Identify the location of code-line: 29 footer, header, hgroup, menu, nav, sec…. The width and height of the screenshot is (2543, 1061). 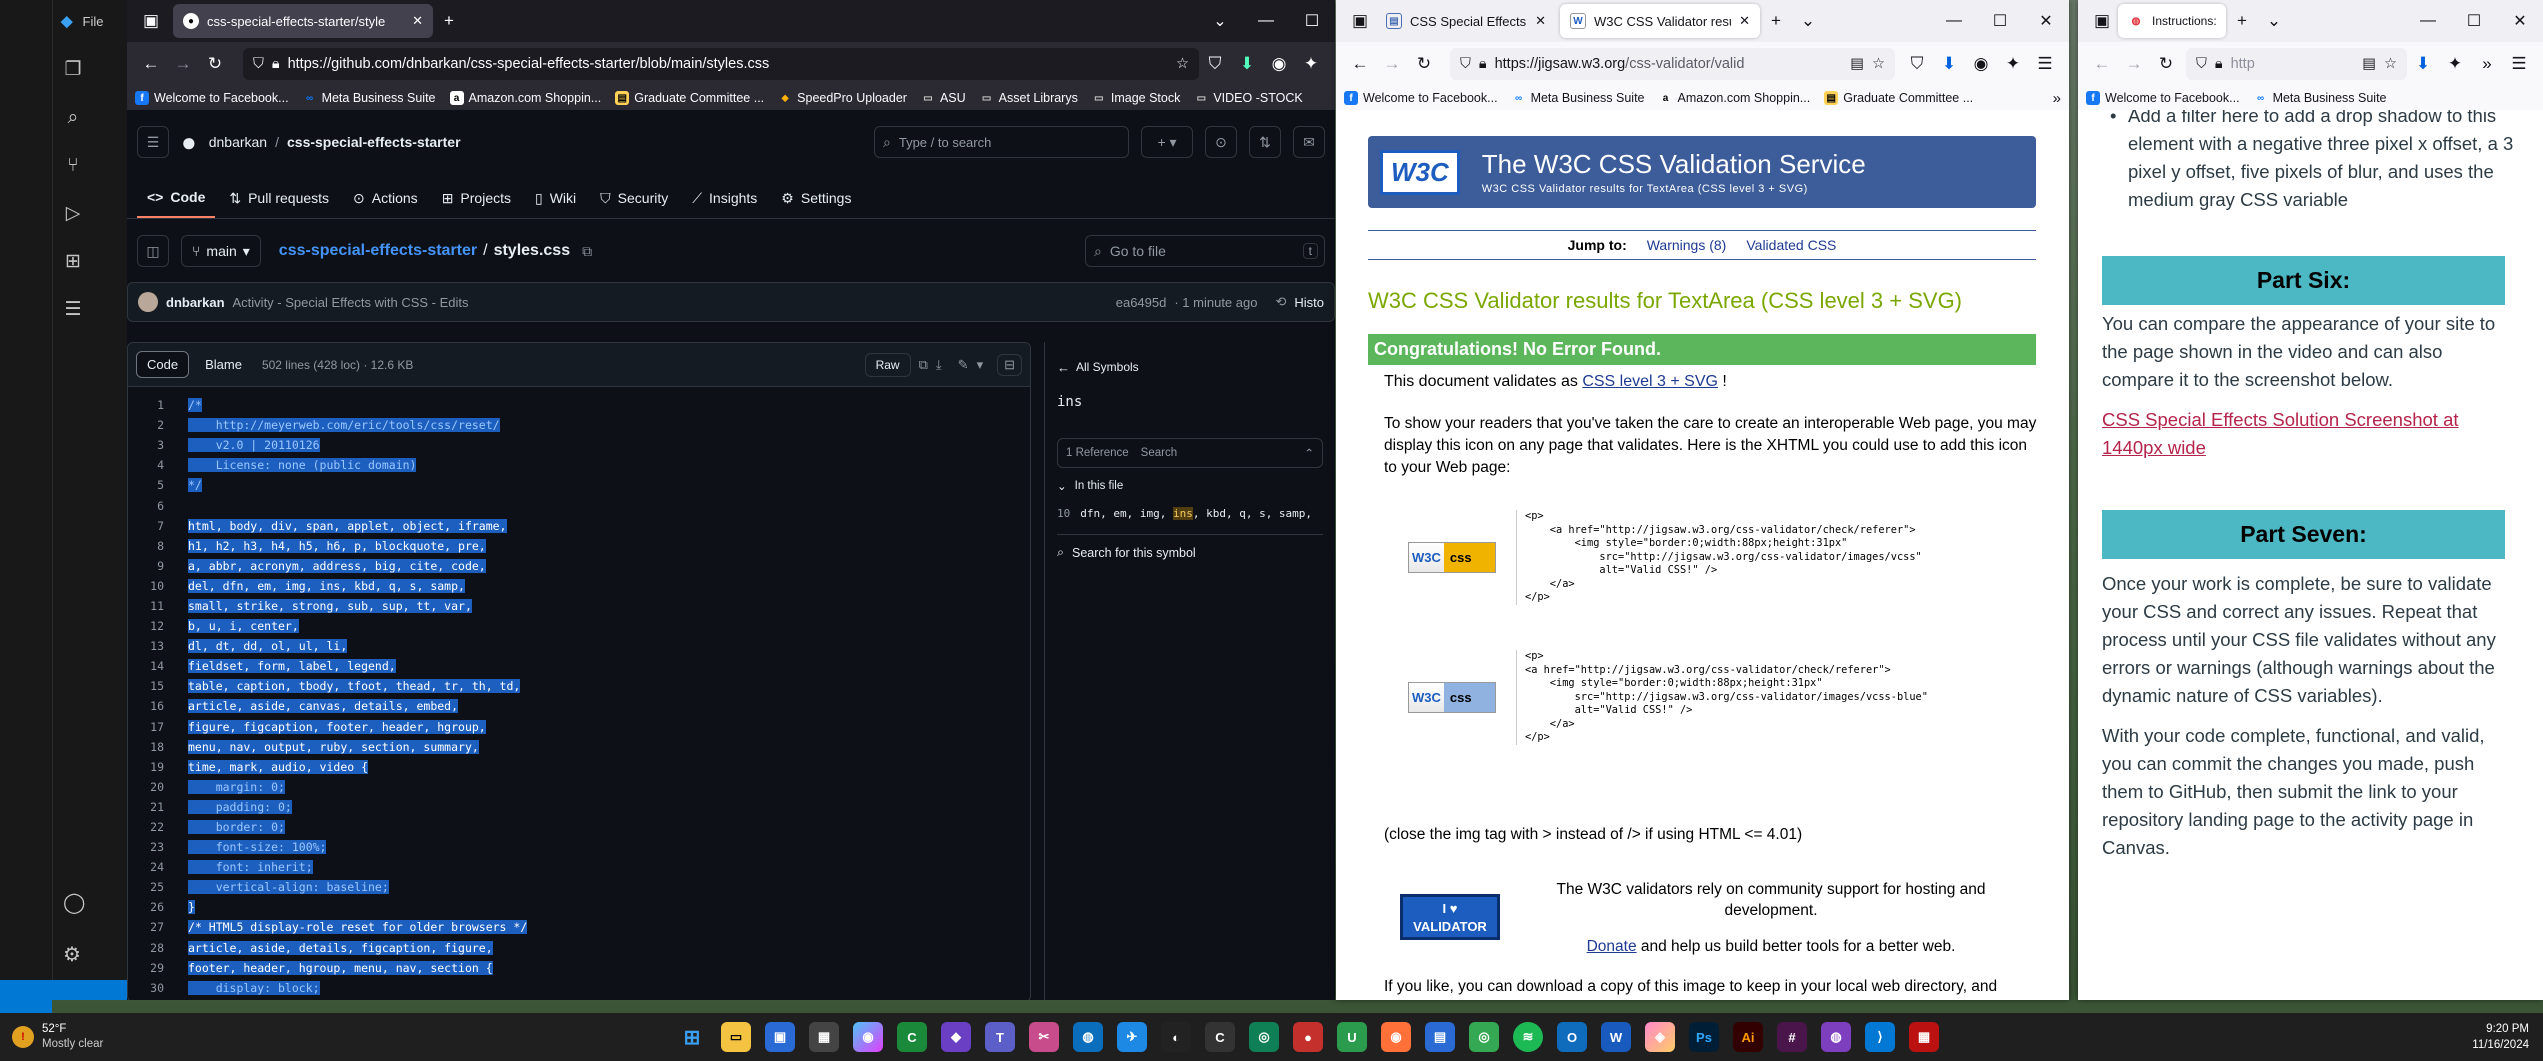
(579, 968).